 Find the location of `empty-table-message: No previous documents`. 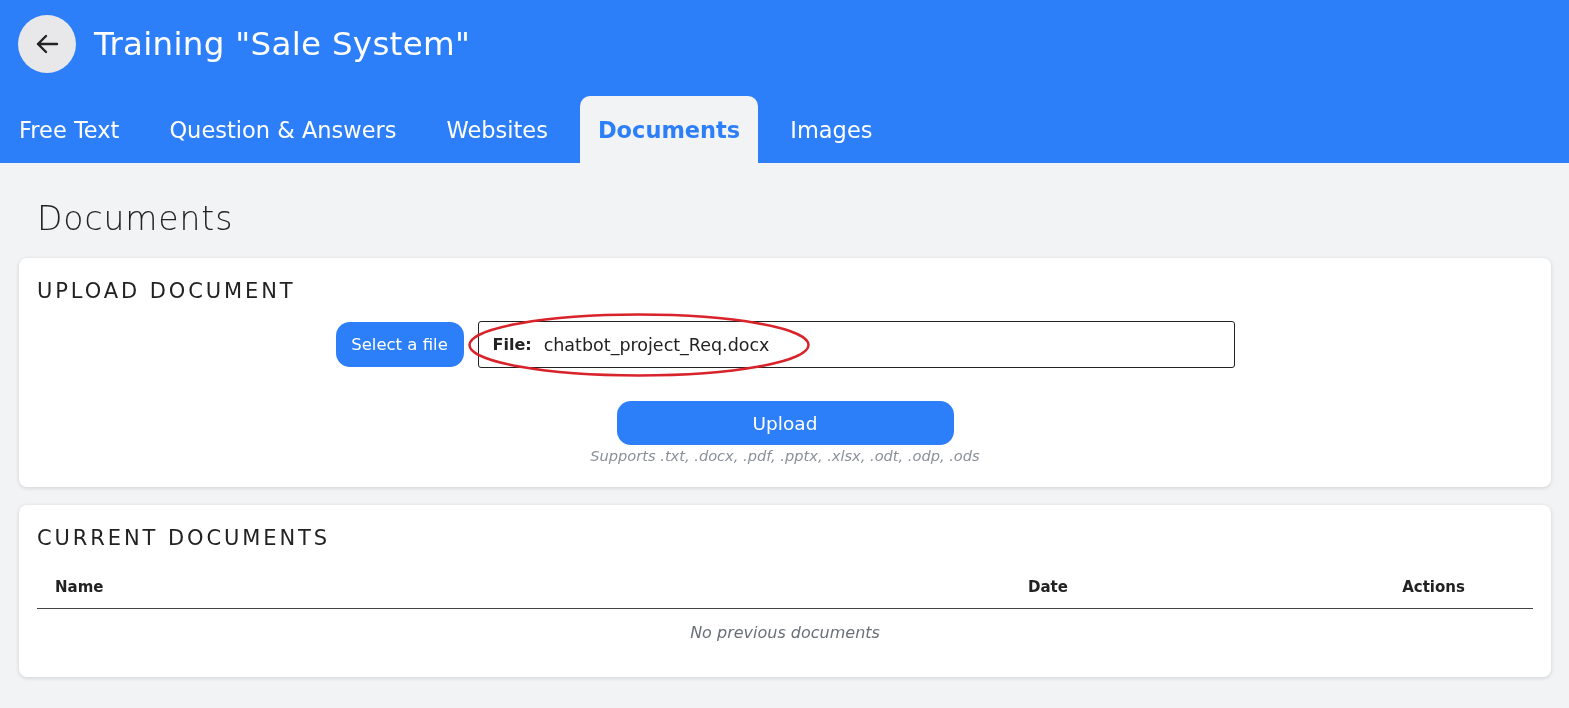

empty-table-message: No previous documents is located at coordinates (785, 633).